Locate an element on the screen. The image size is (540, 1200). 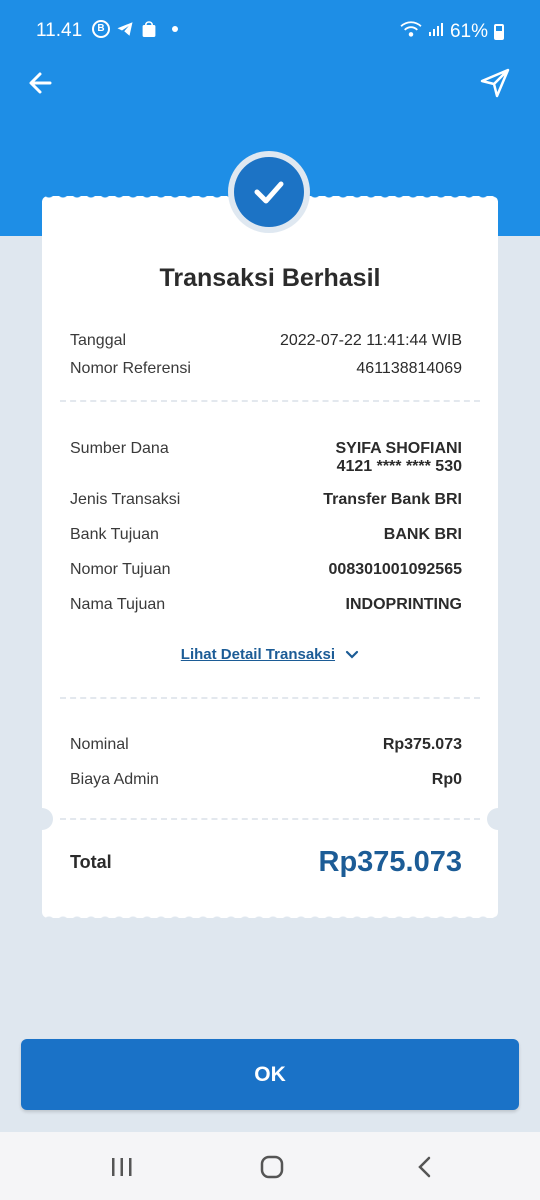
dest-number-row: Nomor Tujuan 008301001092565 is located at coordinates (266, 570).